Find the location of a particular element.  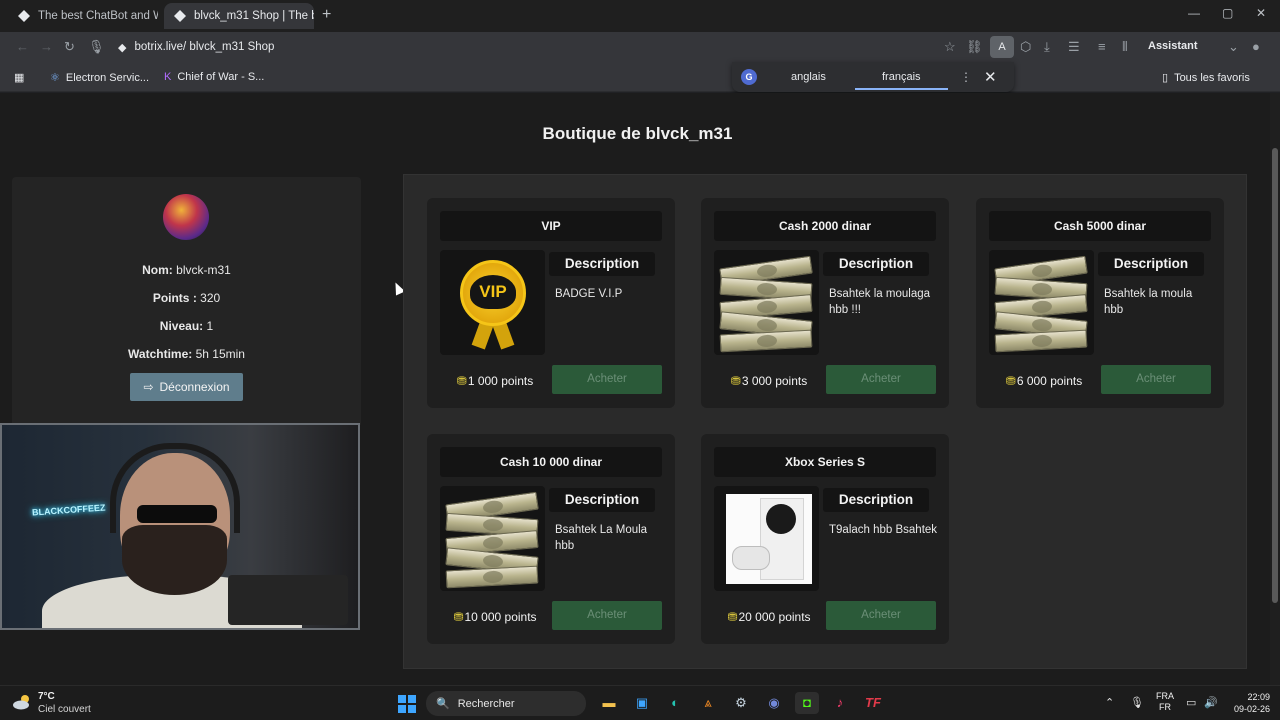

points-label: Points : is located at coordinates (174, 298).